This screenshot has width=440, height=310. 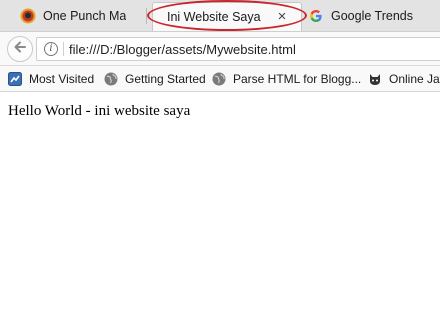 I want to click on back-button, so click(x=20, y=49).